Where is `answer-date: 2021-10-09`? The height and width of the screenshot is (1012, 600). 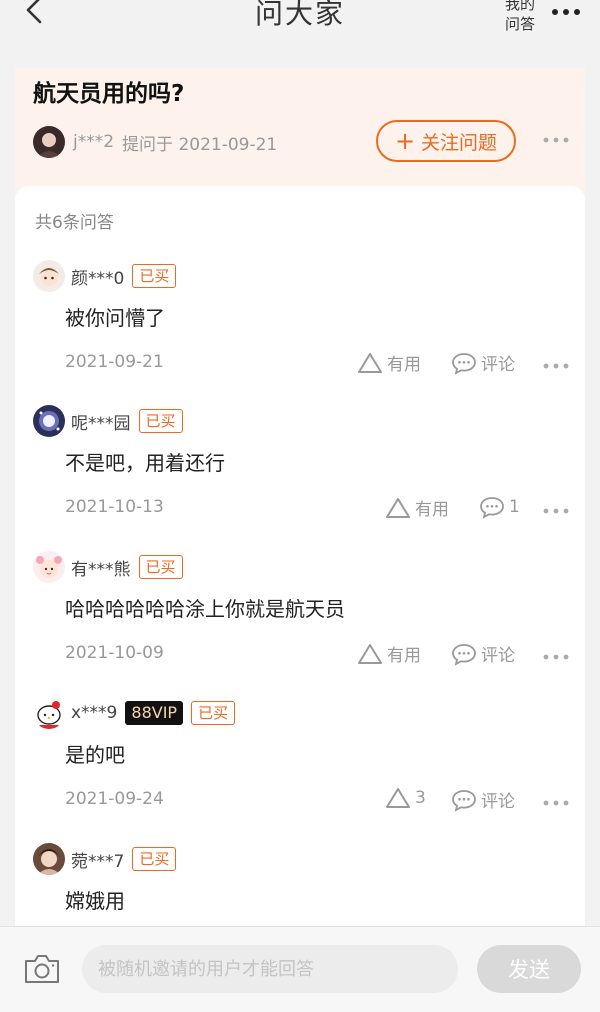 answer-date: 2021-10-09 is located at coordinates (114, 653).